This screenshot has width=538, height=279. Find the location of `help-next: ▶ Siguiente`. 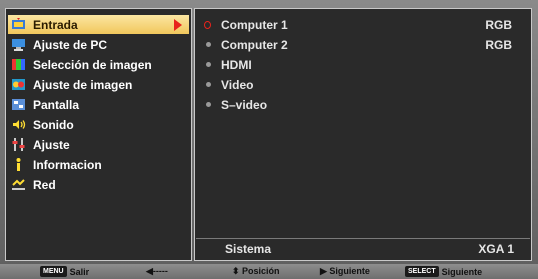

help-next: ▶ Siguiente is located at coordinates (345, 271).